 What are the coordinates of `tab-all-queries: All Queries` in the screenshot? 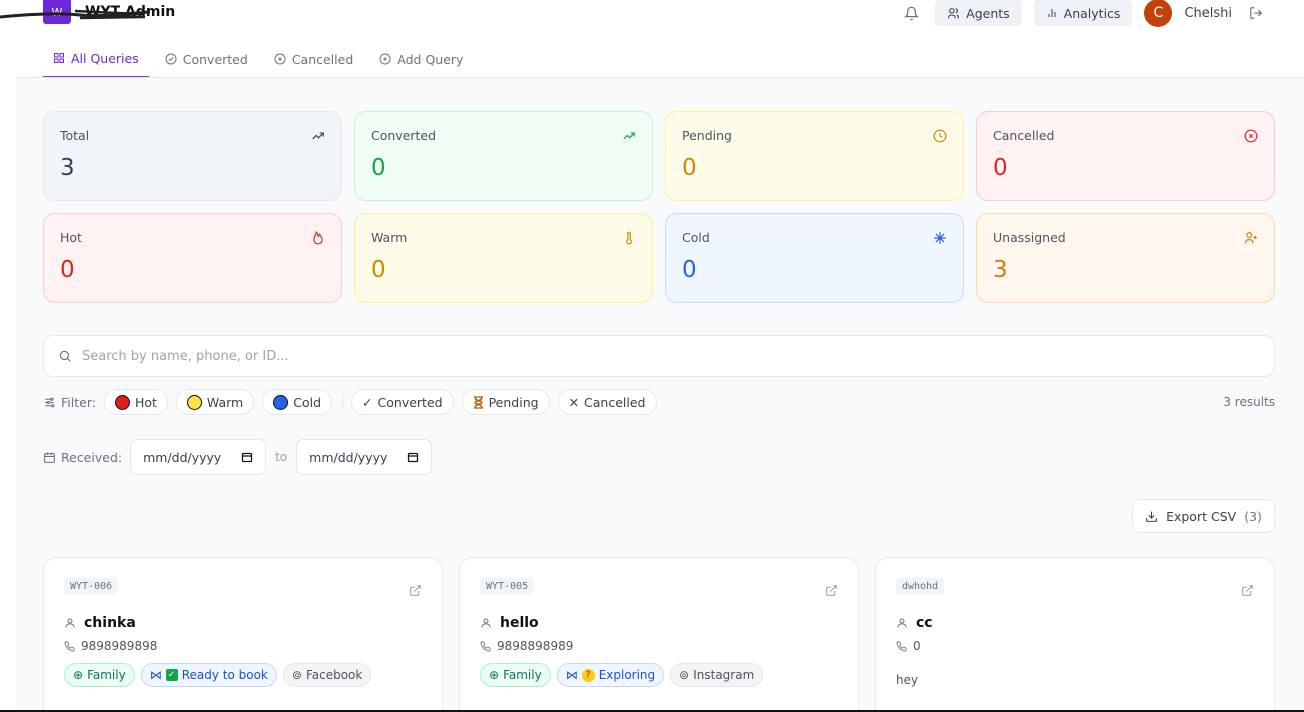 It's located at (96, 59).